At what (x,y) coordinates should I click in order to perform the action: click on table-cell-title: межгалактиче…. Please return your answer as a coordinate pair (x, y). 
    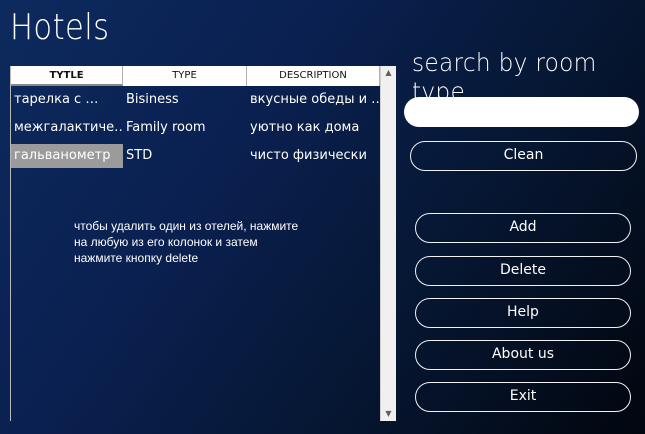
    Looking at the image, I should click on (67, 128).